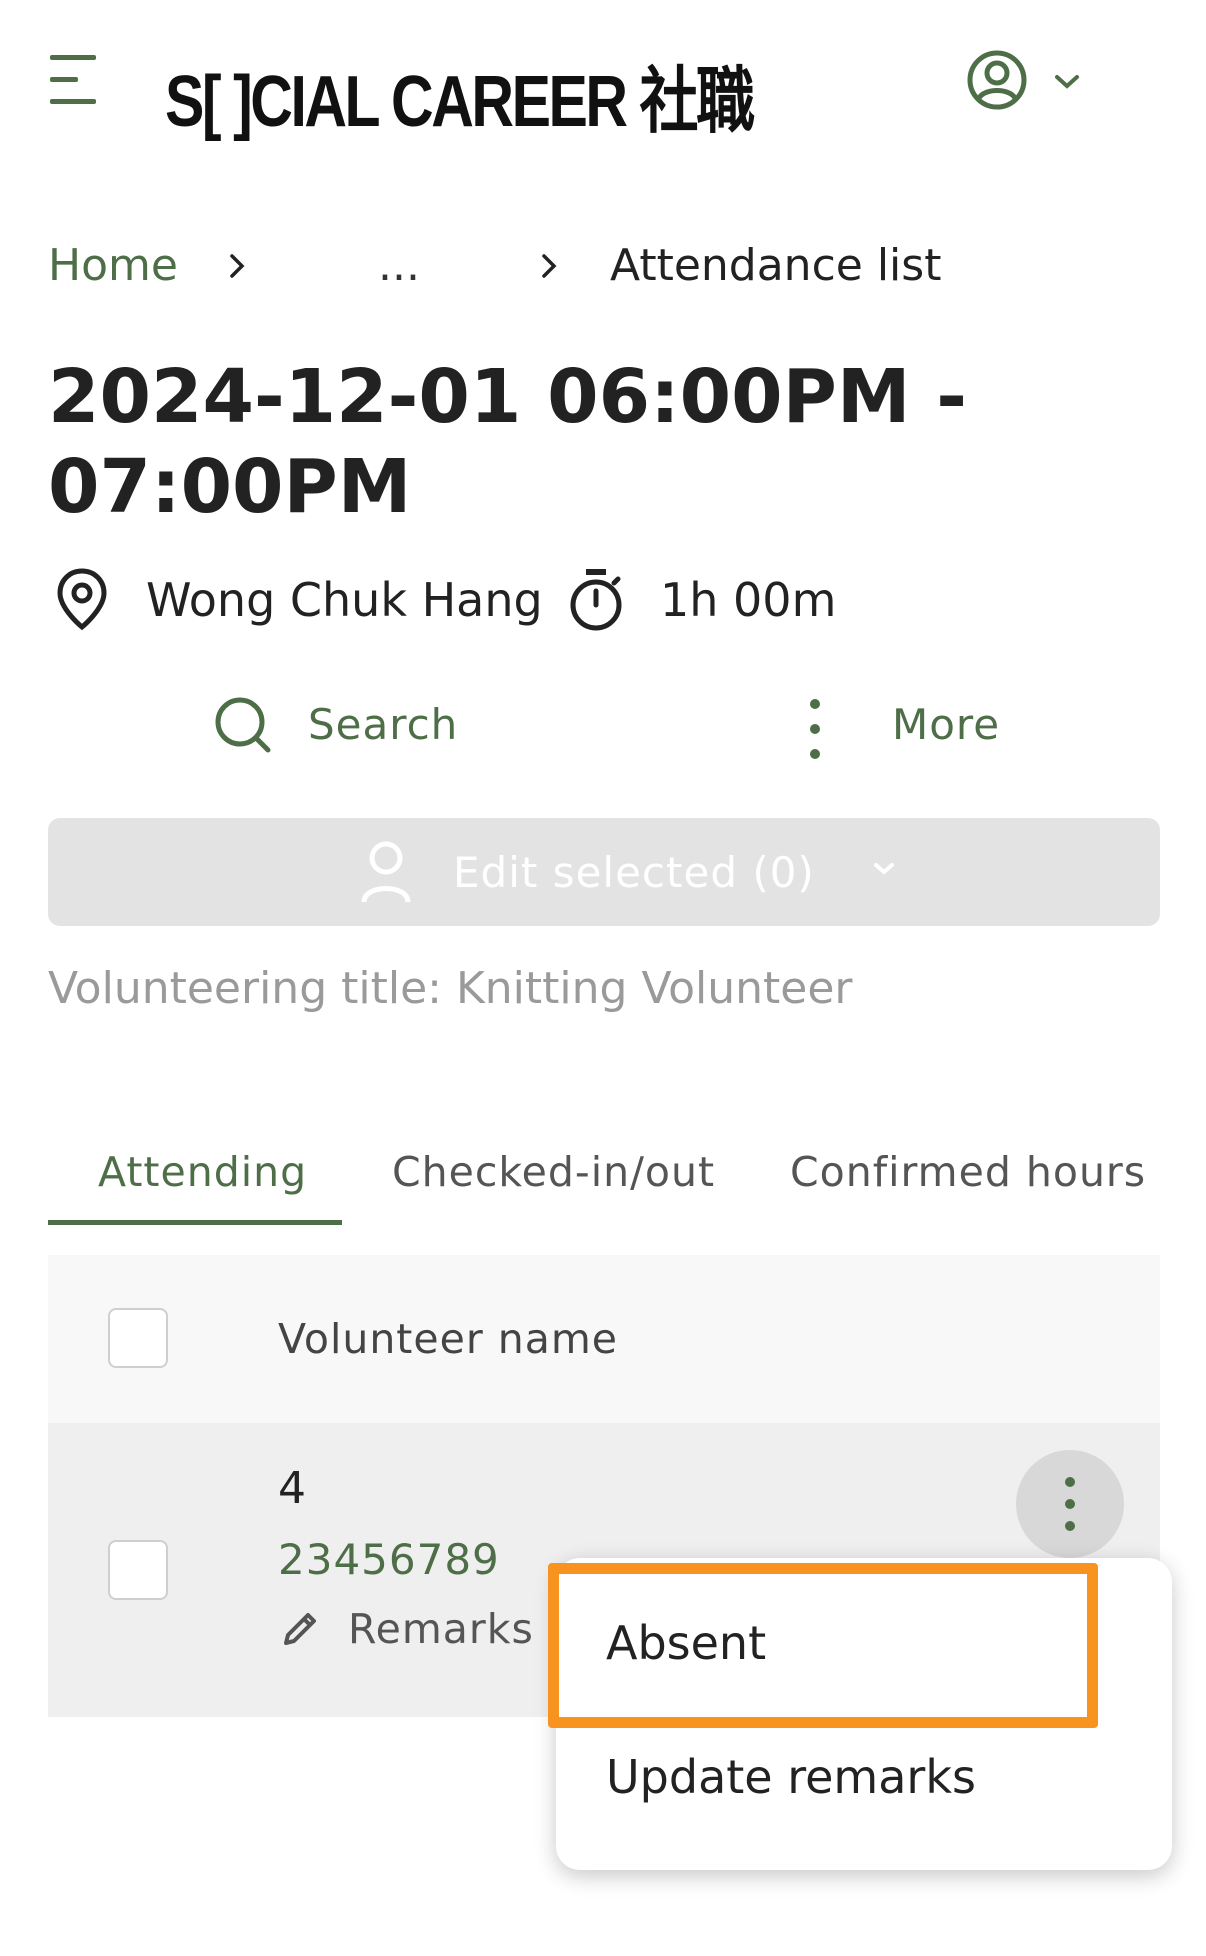 The image size is (1206, 1956). What do you see at coordinates (82, 599) in the screenshot?
I see `location-pin-icon` at bounding box center [82, 599].